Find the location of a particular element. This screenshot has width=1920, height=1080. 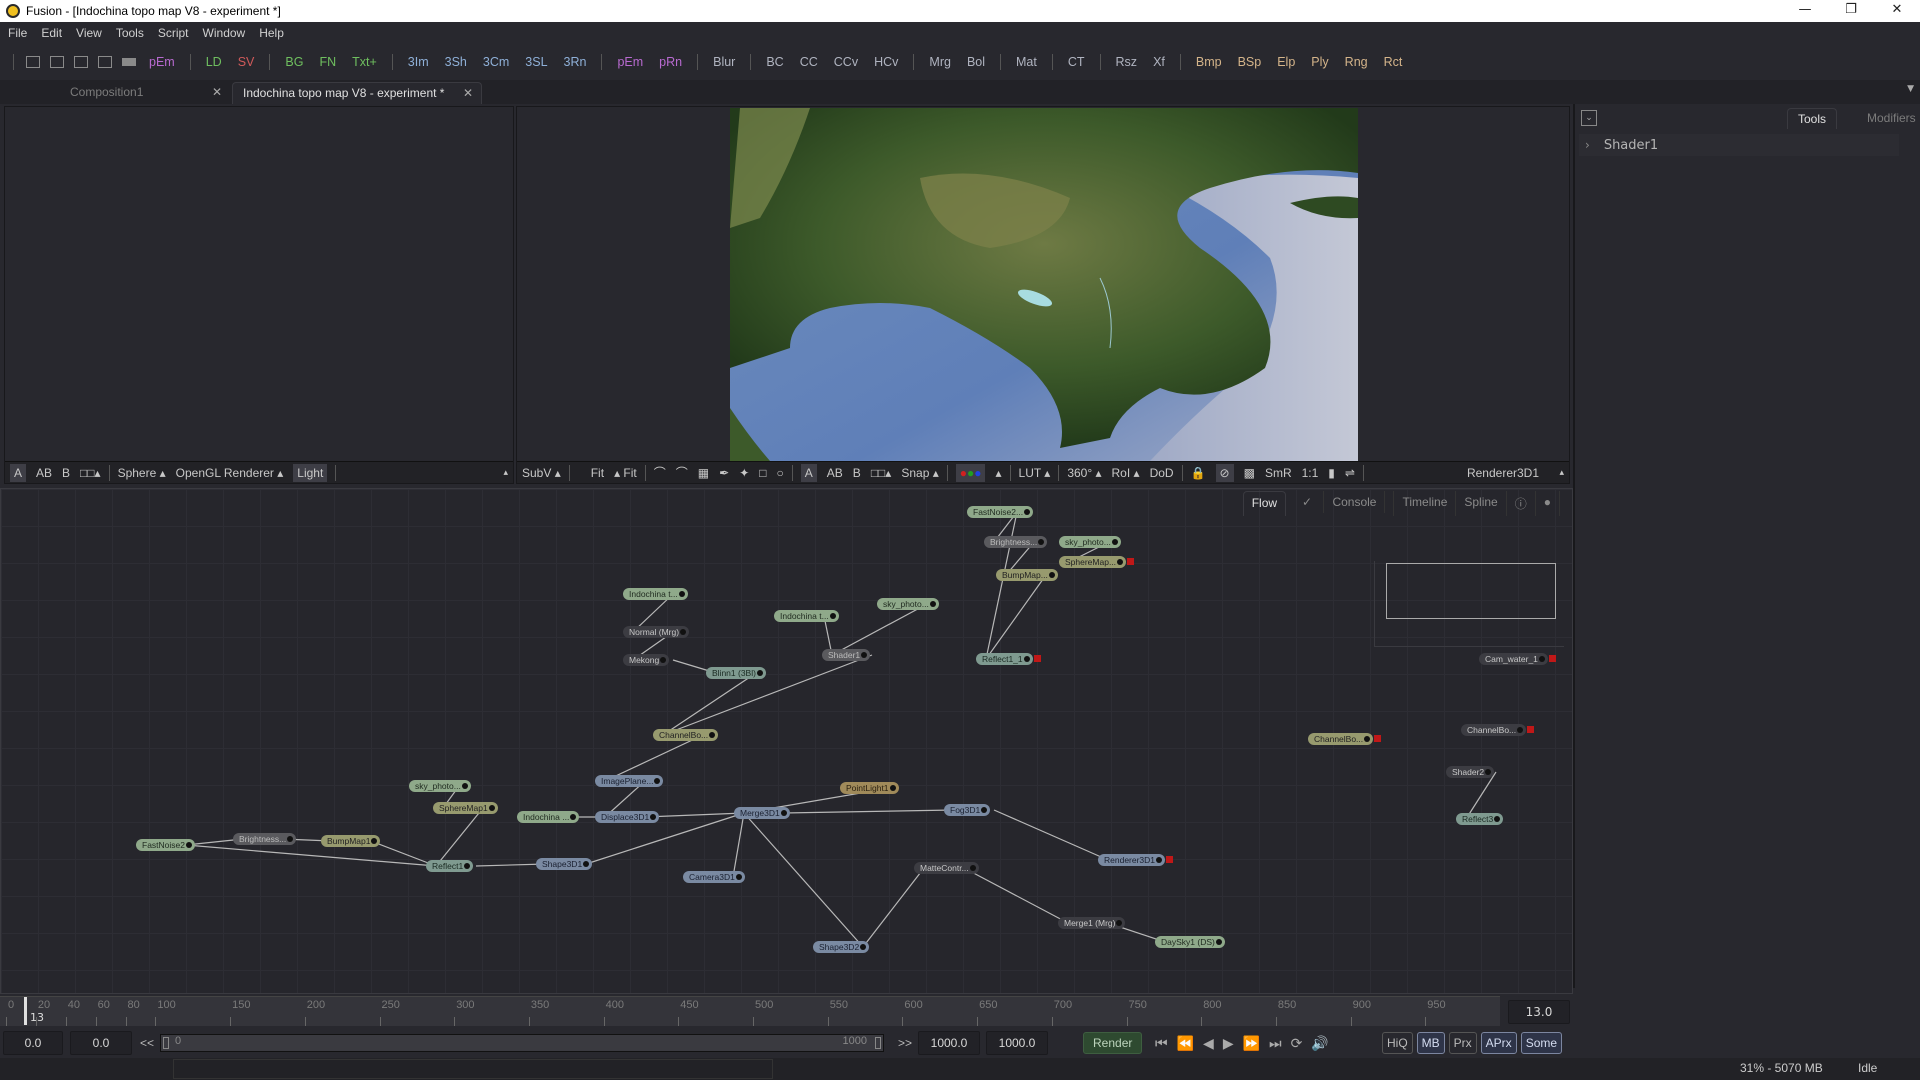

flow-node: FastNoise2 is located at coordinates (165, 845).